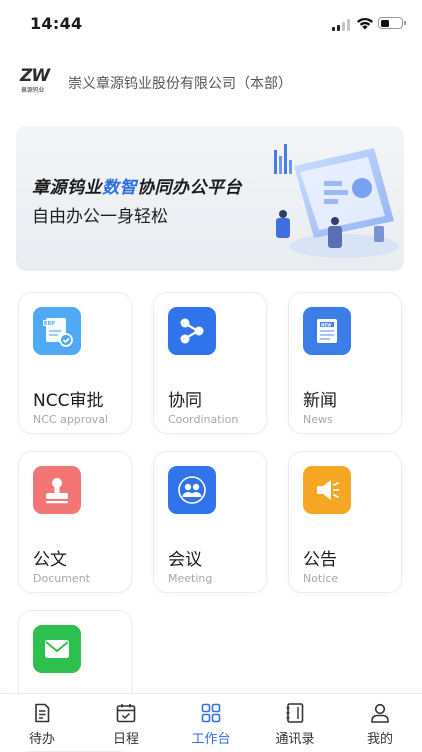 The image size is (422, 752). I want to click on news-icon: NEW, so click(327, 331).